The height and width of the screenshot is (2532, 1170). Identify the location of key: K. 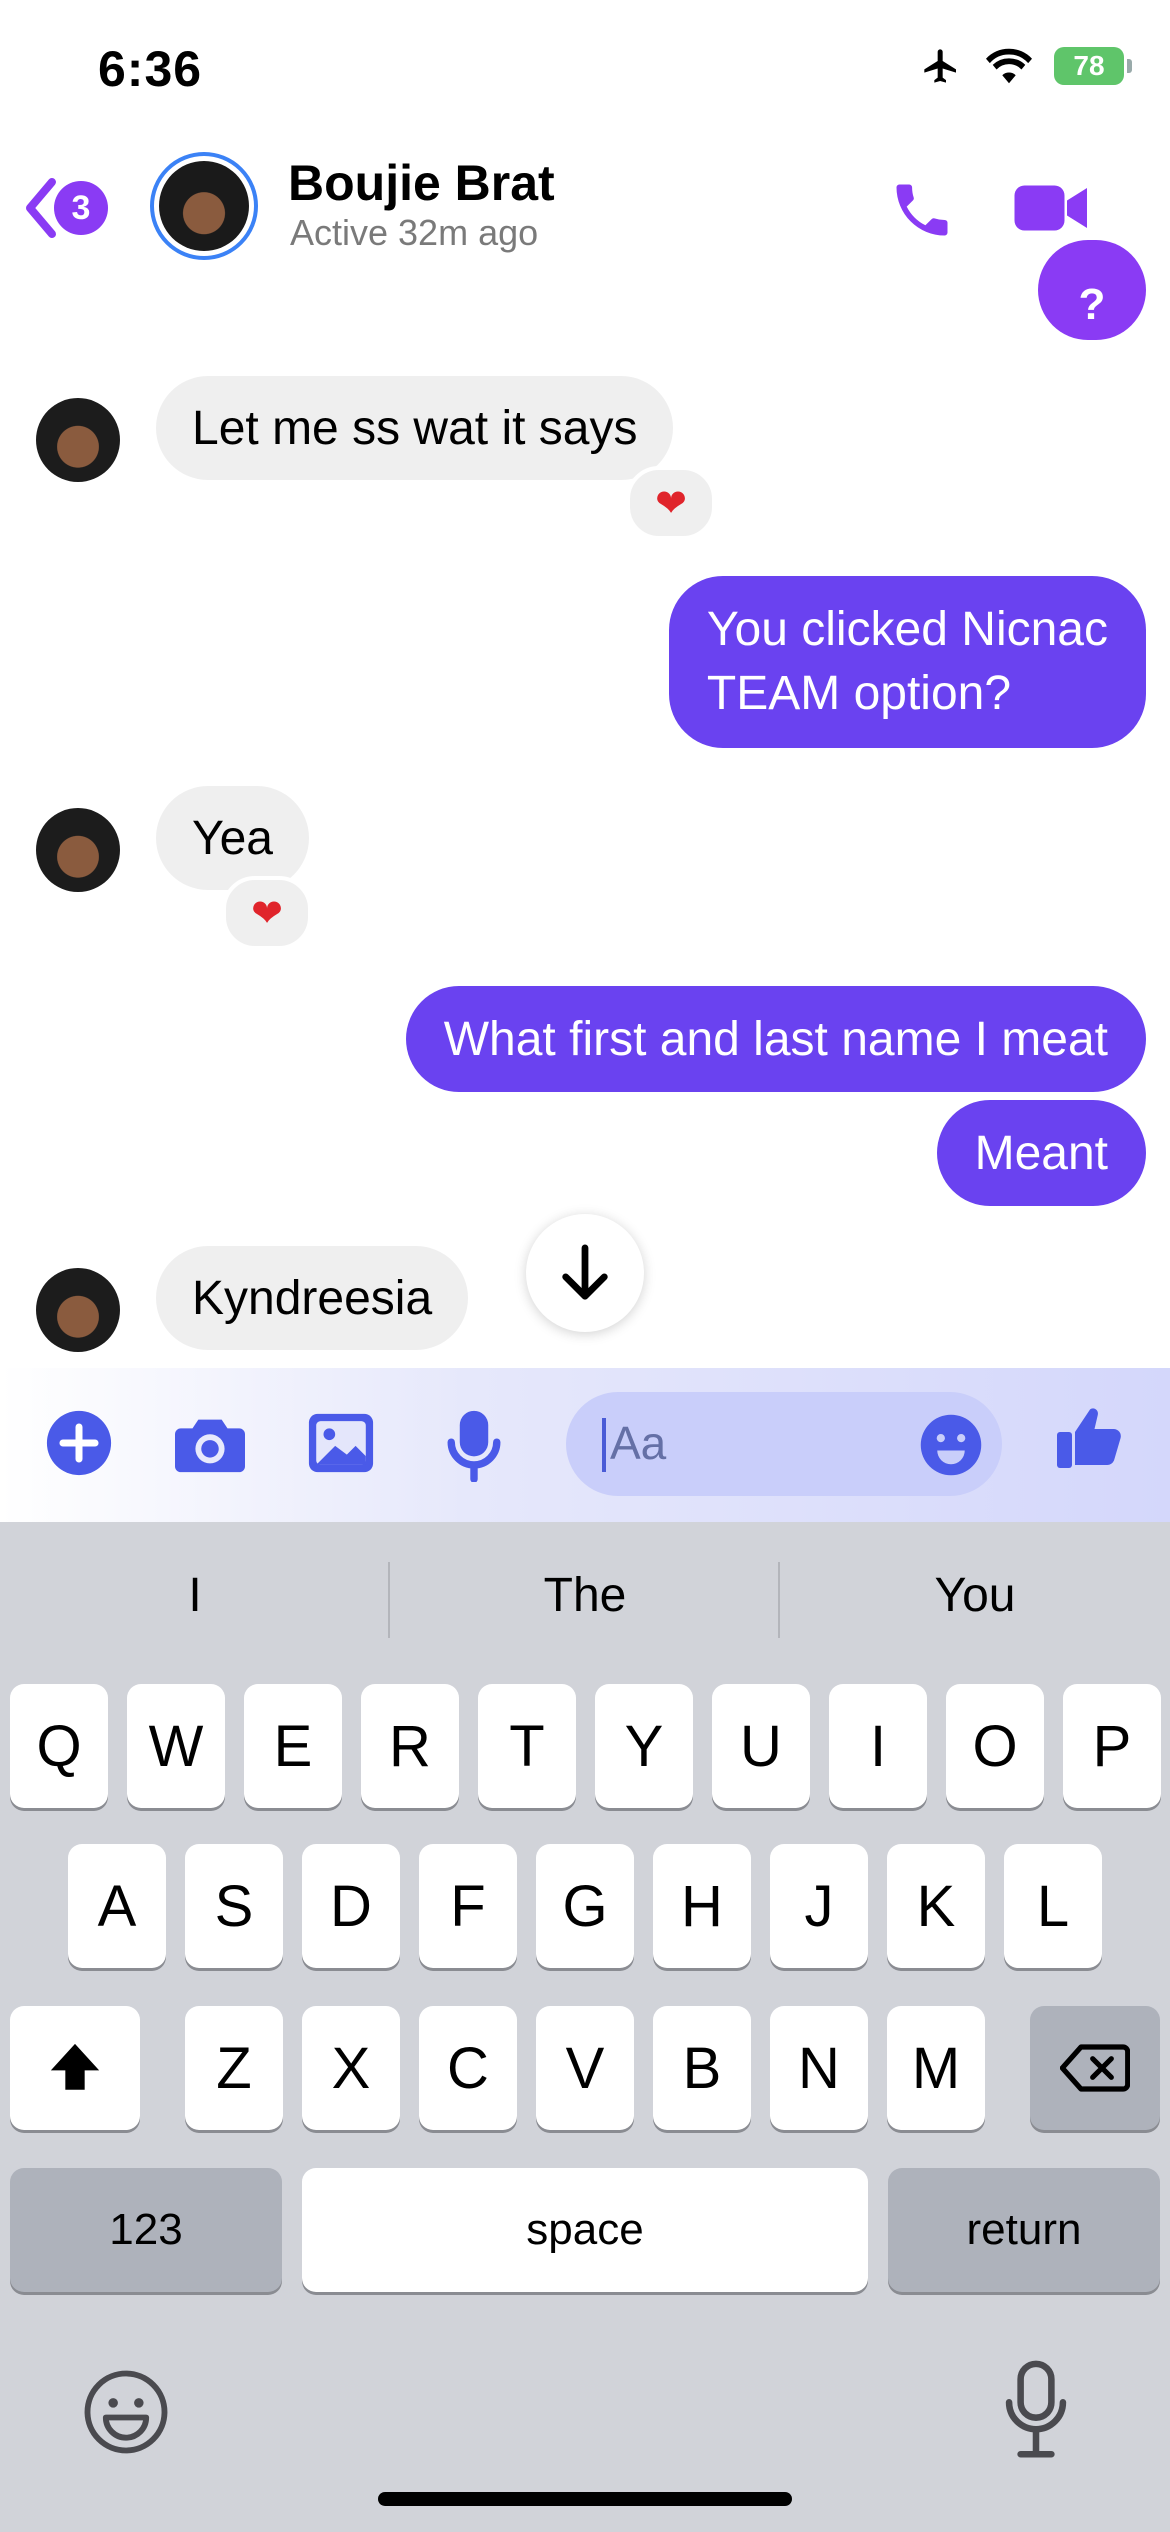
(936, 1906).